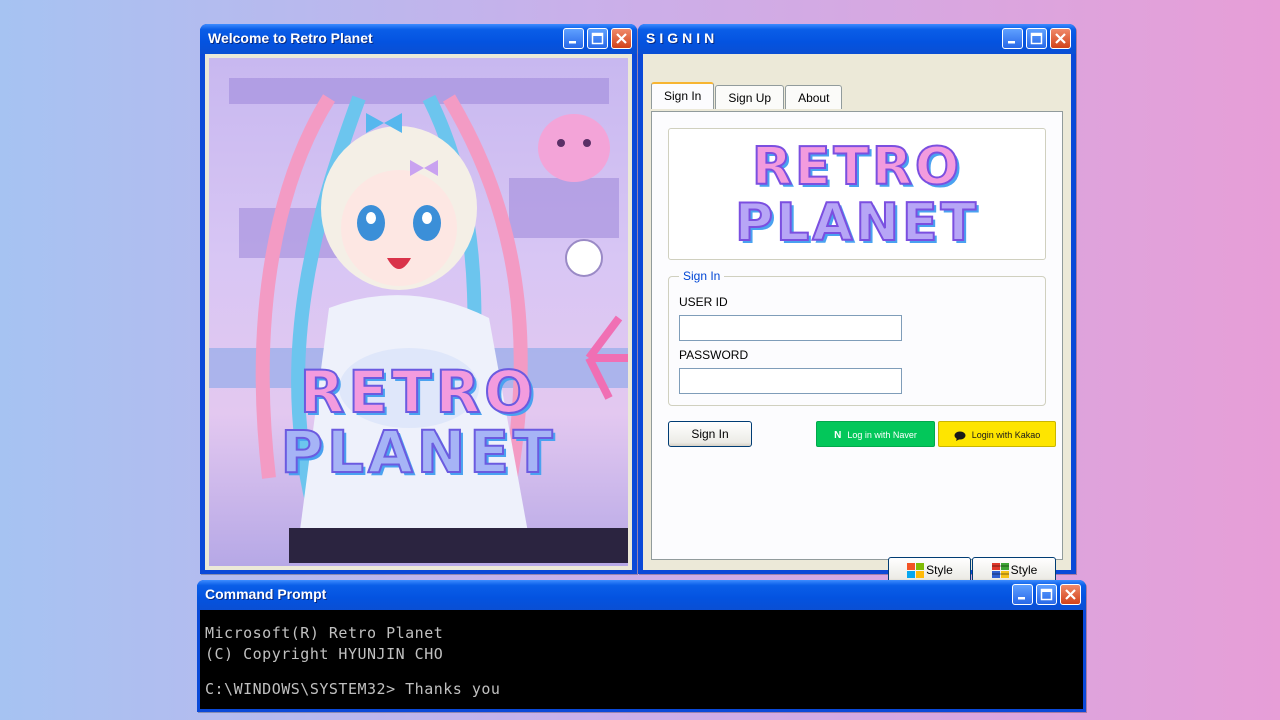  I want to click on cmd-titlebar: Command Prompt, so click(641, 595).